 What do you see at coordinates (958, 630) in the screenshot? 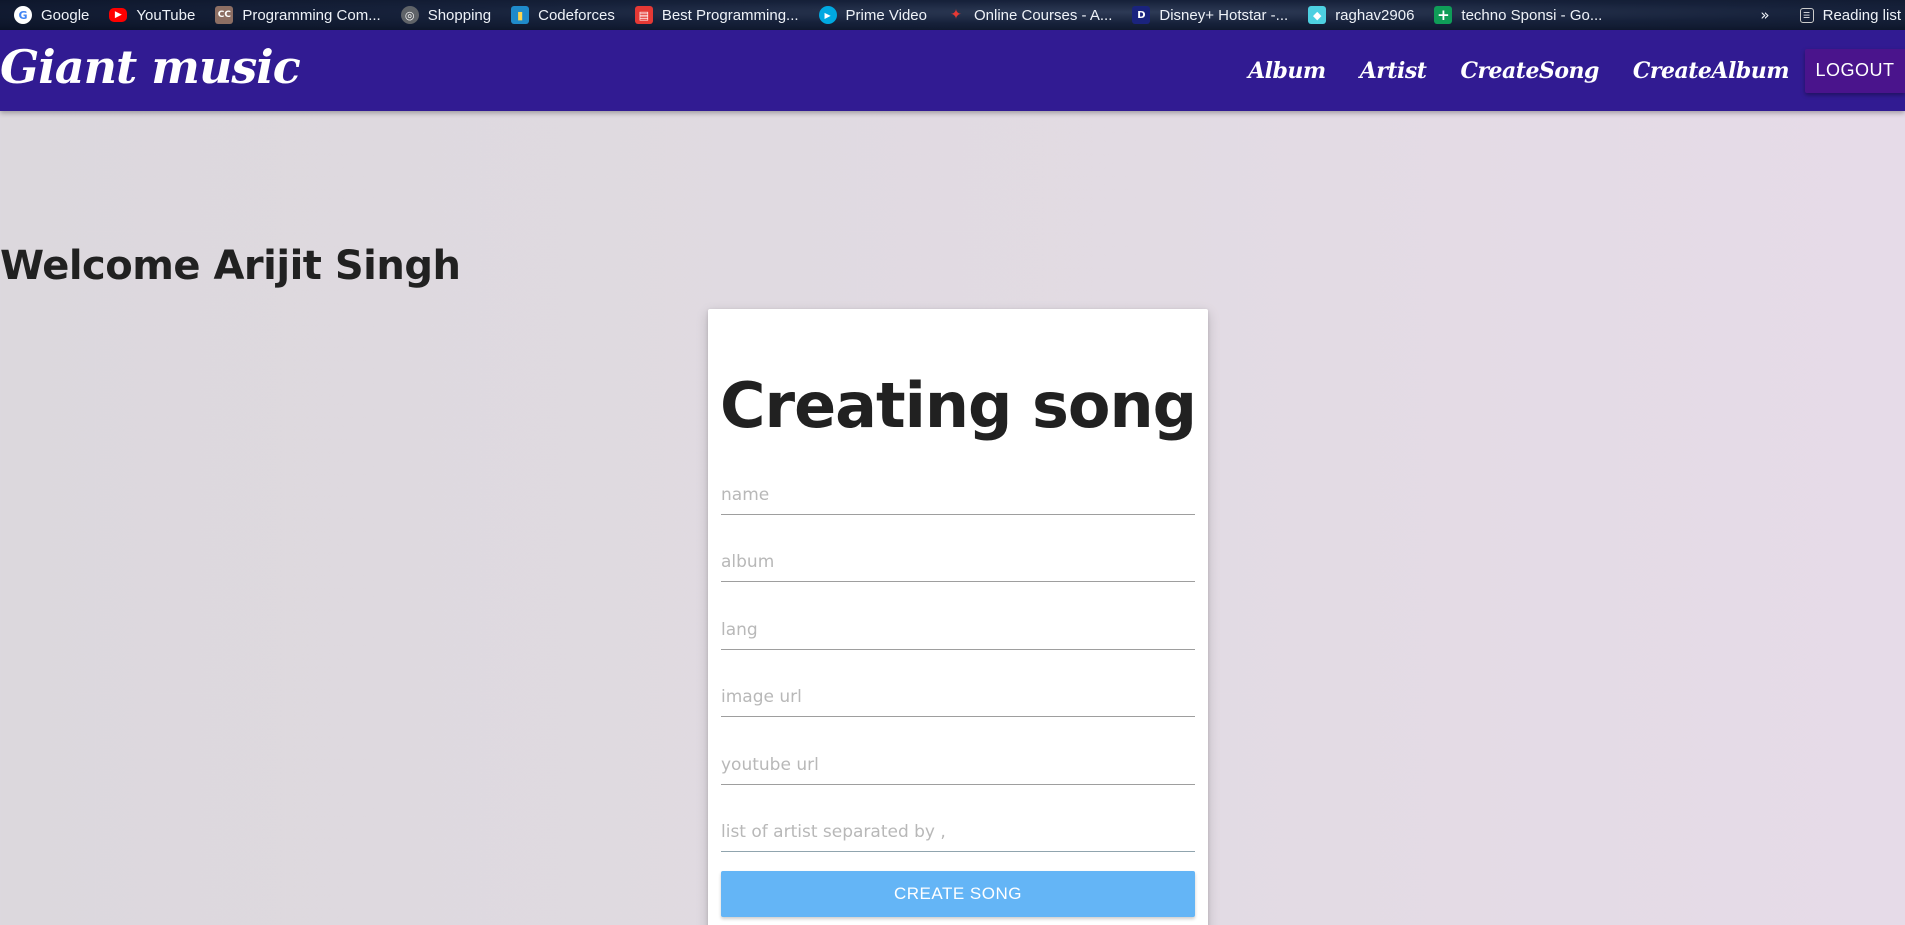
I see `lang-input` at bounding box center [958, 630].